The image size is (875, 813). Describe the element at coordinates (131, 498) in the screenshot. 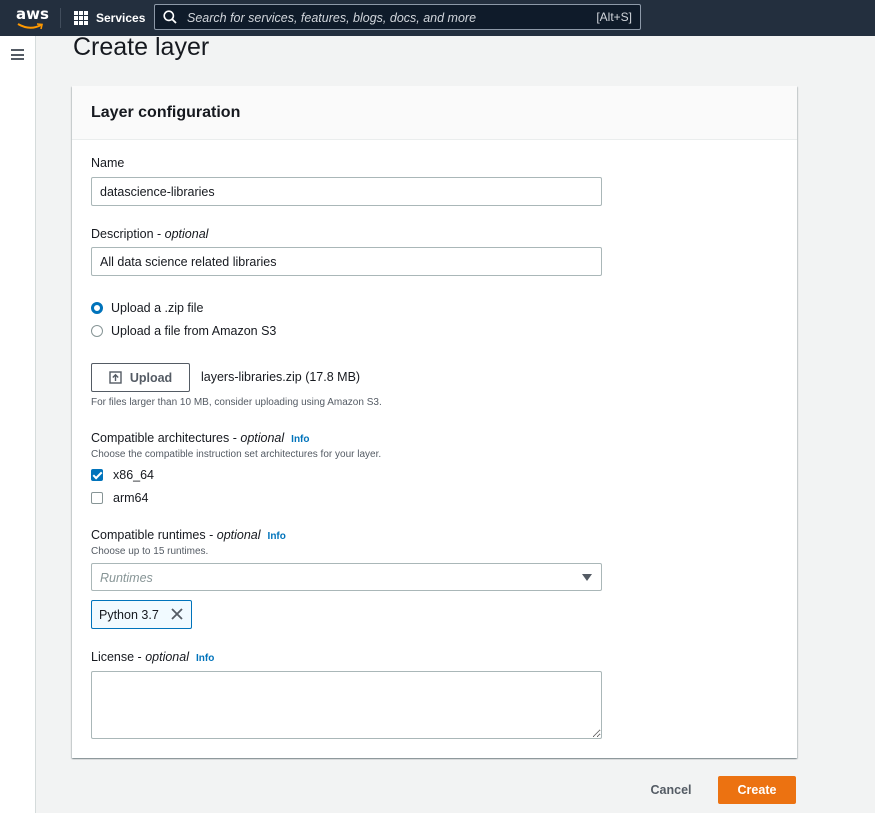

I see `checkbox-arm64-label: arm64` at that location.